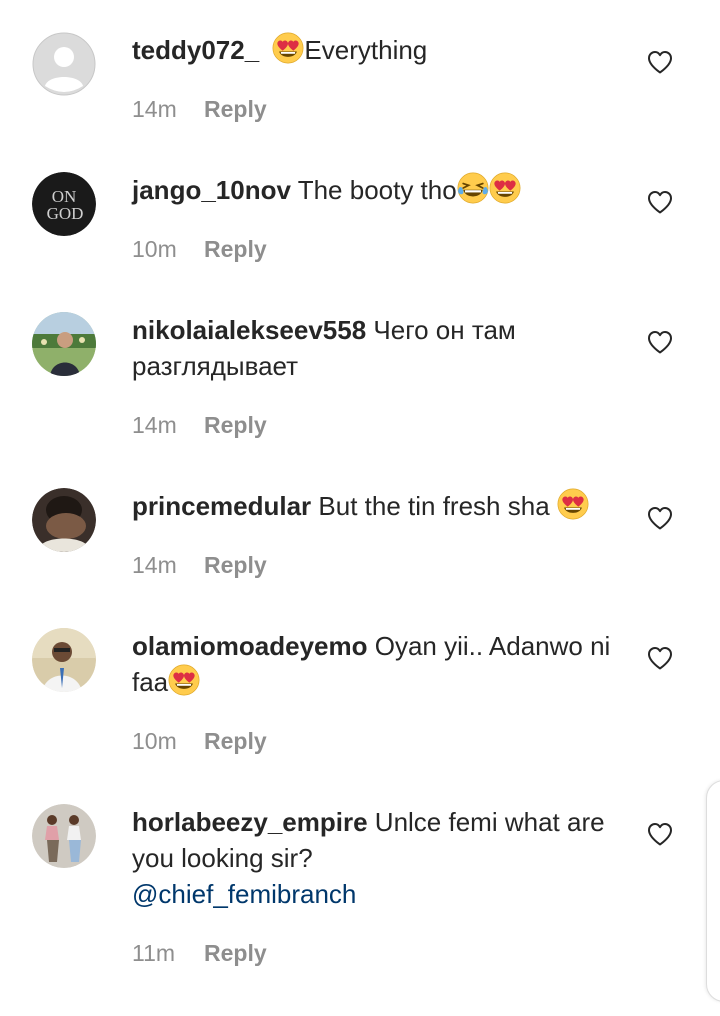 The image size is (720, 1016). What do you see at coordinates (249, 330) in the screenshot?
I see `comment-username: nikolaialekseev558` at bounding box center [249, 330].